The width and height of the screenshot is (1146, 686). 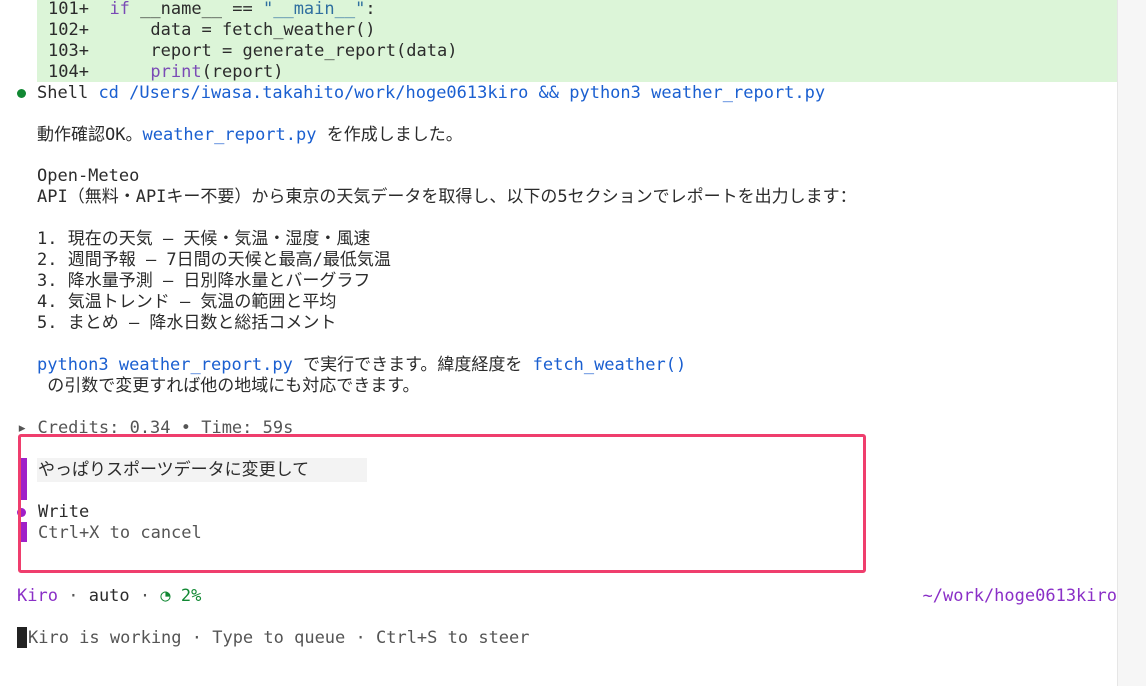 What do you see at coordinates (1131, 343) in the screenshot?
I see `scrollbar` at bounding box center [1131, 343].